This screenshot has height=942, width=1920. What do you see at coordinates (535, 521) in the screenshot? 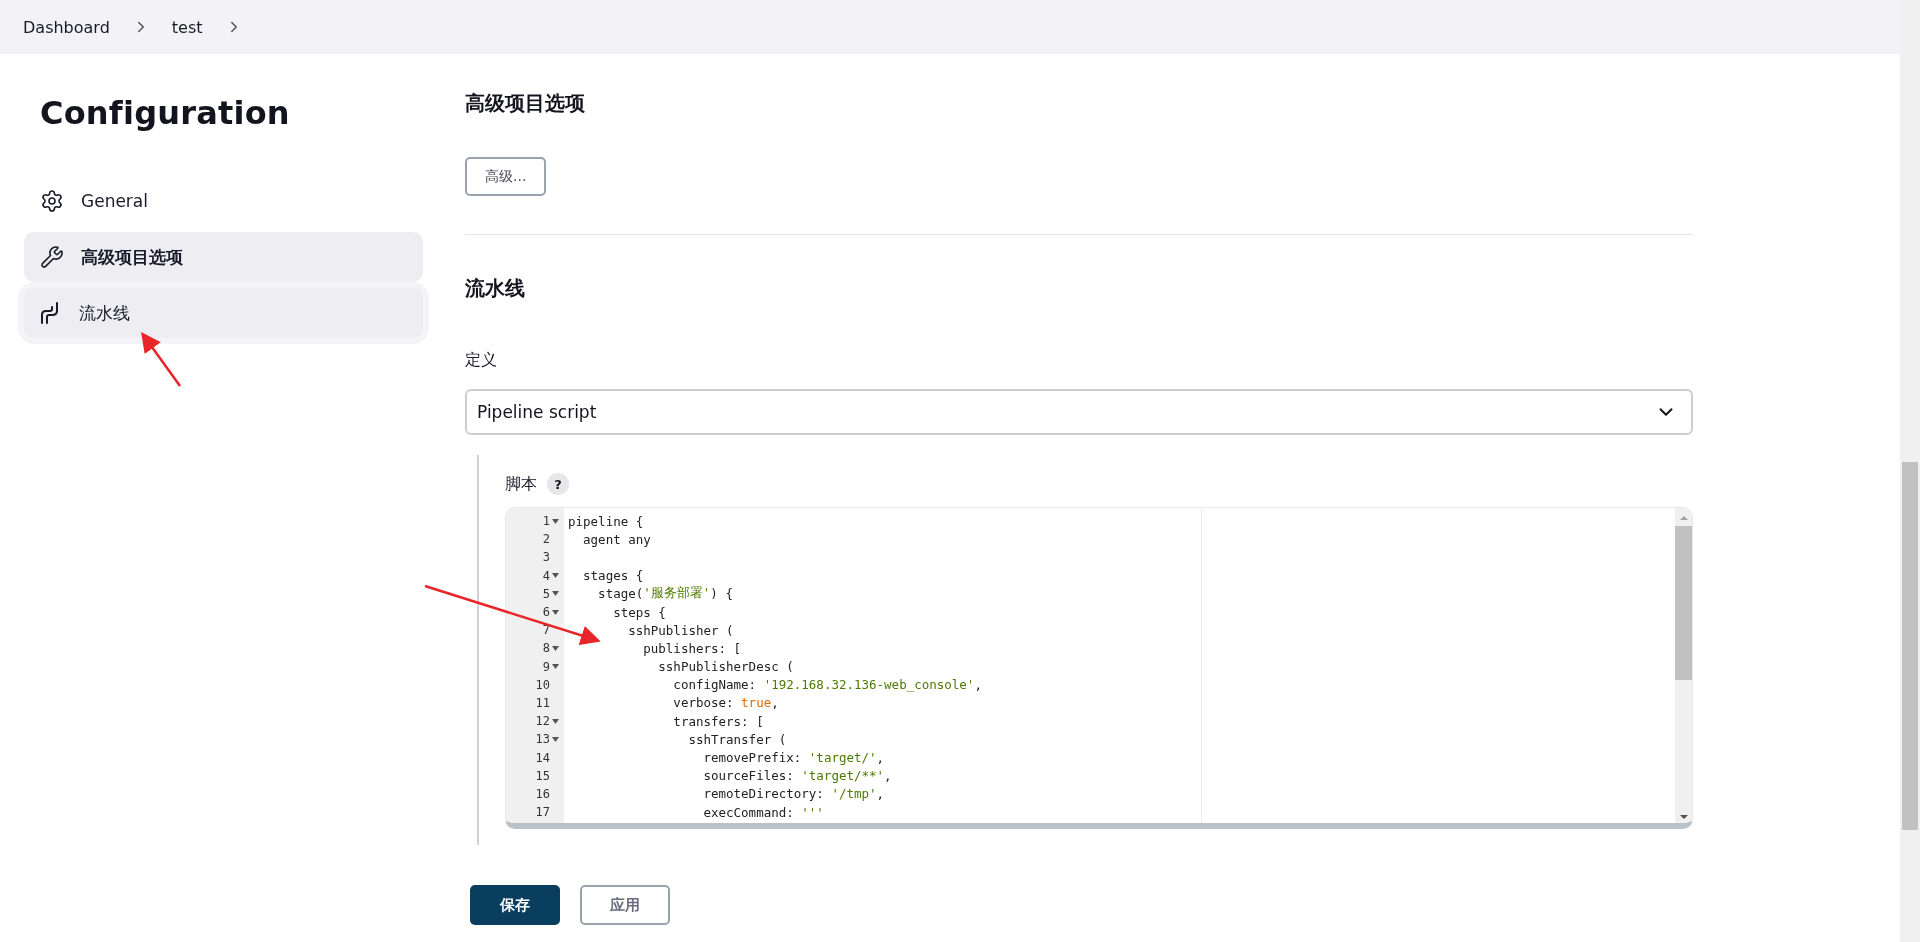
I see `line-number: 1` at bounding box center [535, 521].